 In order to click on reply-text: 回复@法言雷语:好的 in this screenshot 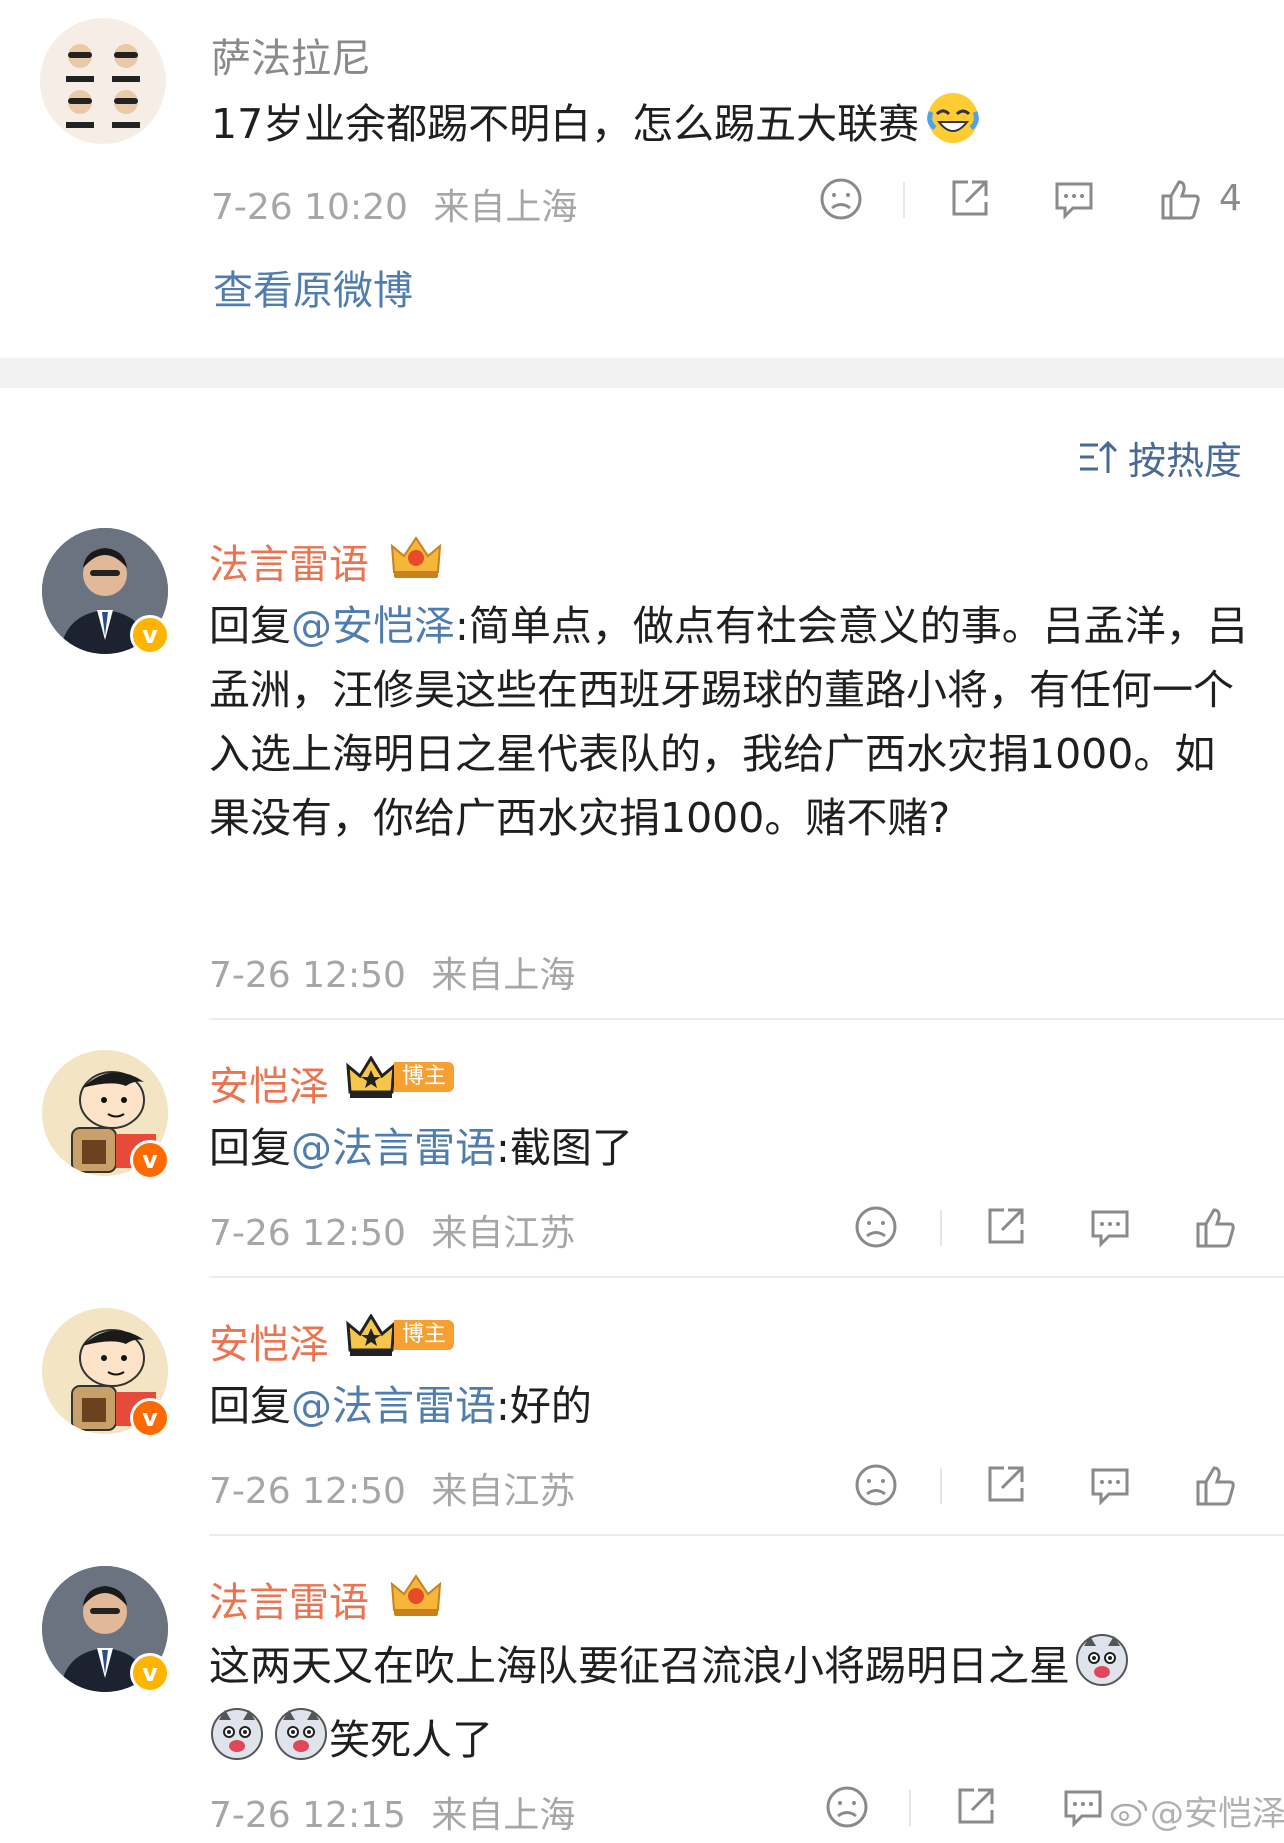, I will do `click(400, 1406)`.